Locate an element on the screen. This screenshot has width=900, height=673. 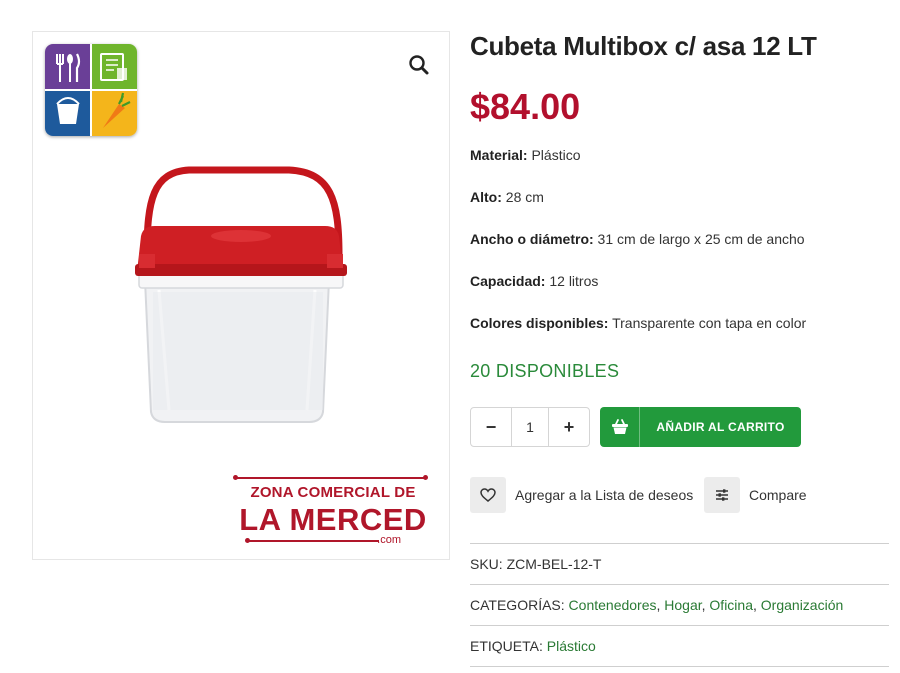
tag-label: ETIQUETA: is located at coordinates (506, 646).